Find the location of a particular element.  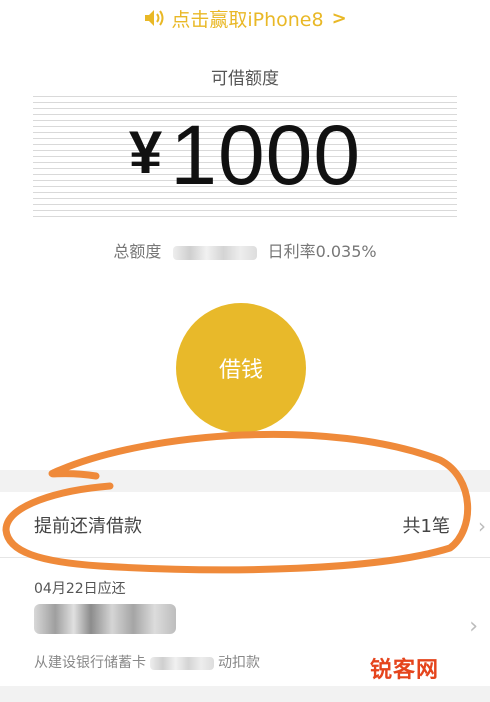

auto-debit-suffix: 动扣款 is located at coordinates (239, 663).